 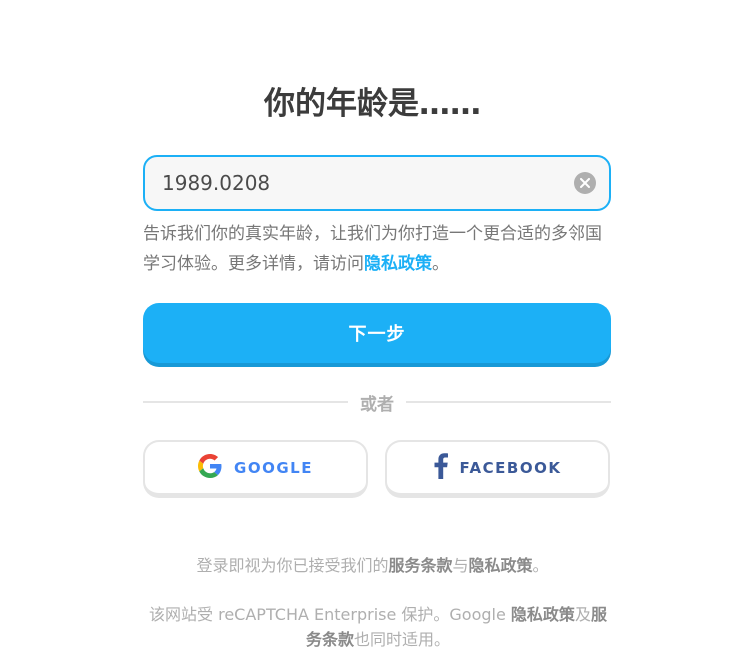 What do you see at coordinates (245, 402) in the screenshot?
I see `divider-line-left` at bounding box center [245, 402].